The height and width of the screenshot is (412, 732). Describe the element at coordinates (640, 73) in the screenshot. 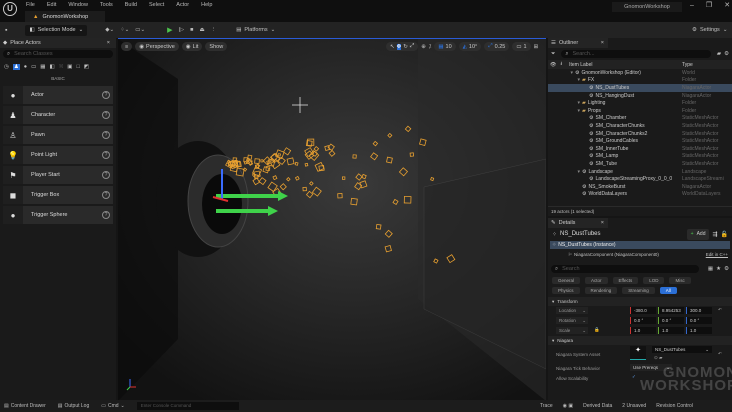

I see `outliner-row: ▾ ⚙ GnomonWorkshop (Editor) World` at that location.